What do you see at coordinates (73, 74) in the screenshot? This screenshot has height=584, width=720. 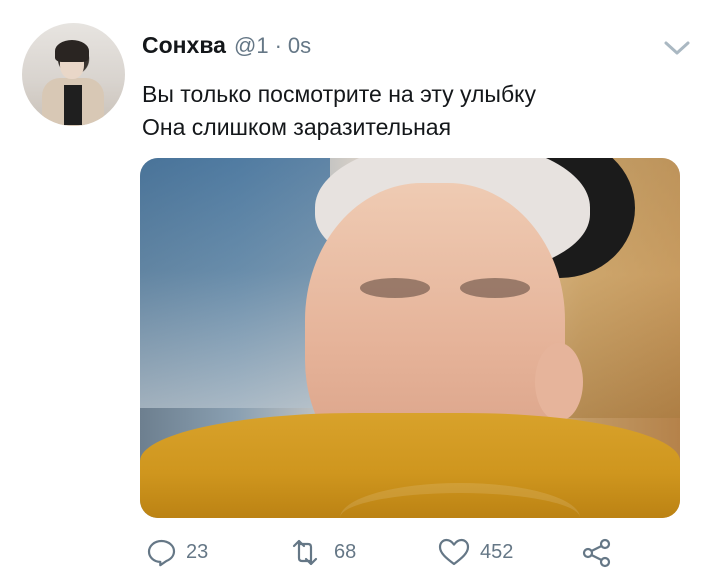 I see `avatar` at bounding box center [73, 74].